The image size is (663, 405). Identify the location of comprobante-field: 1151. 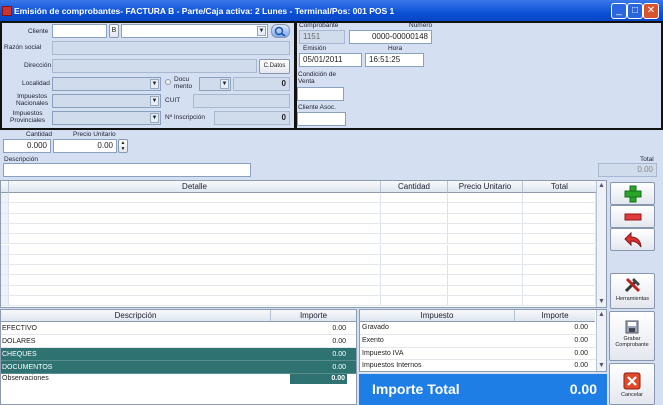
(322, 37).